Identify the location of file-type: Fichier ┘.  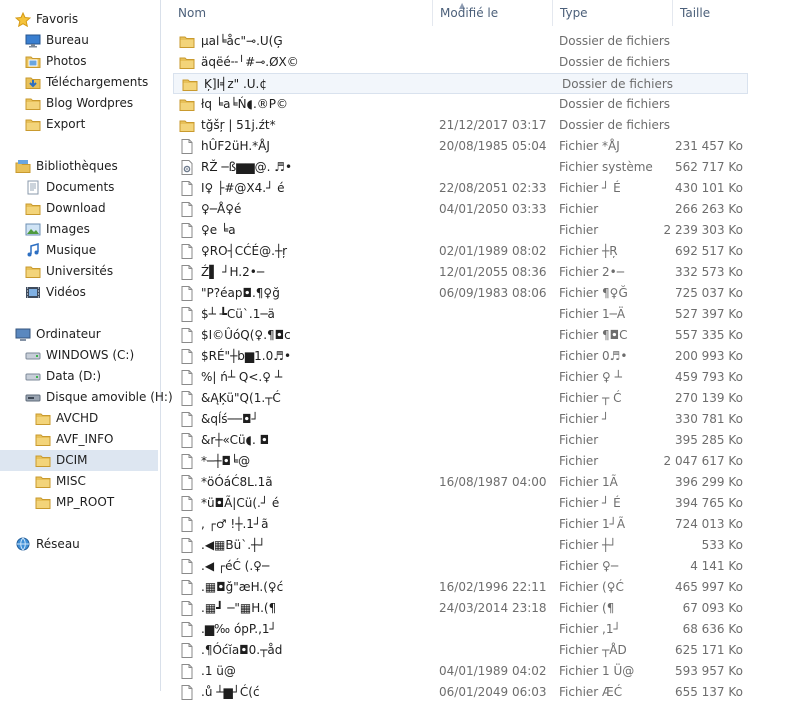
(584, 419).